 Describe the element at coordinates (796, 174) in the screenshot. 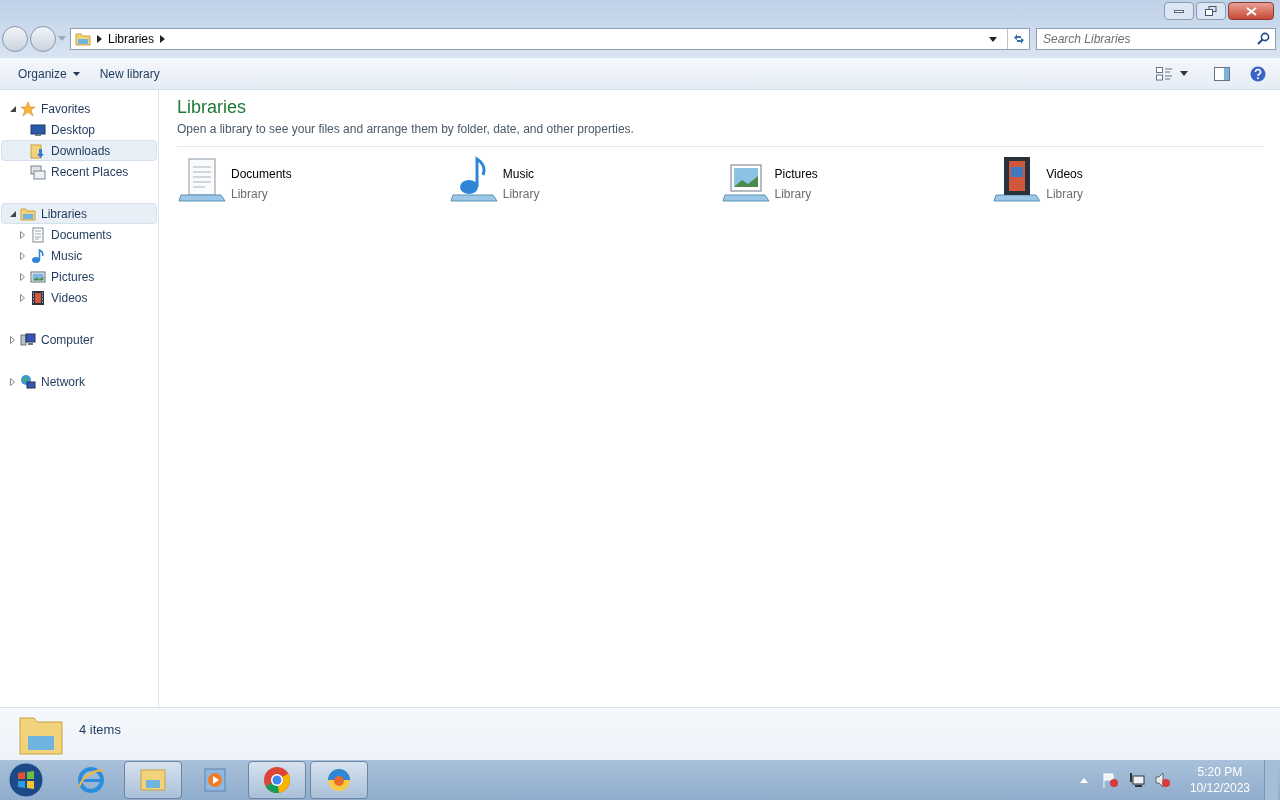

I see `library-name: Pictures` at that location.